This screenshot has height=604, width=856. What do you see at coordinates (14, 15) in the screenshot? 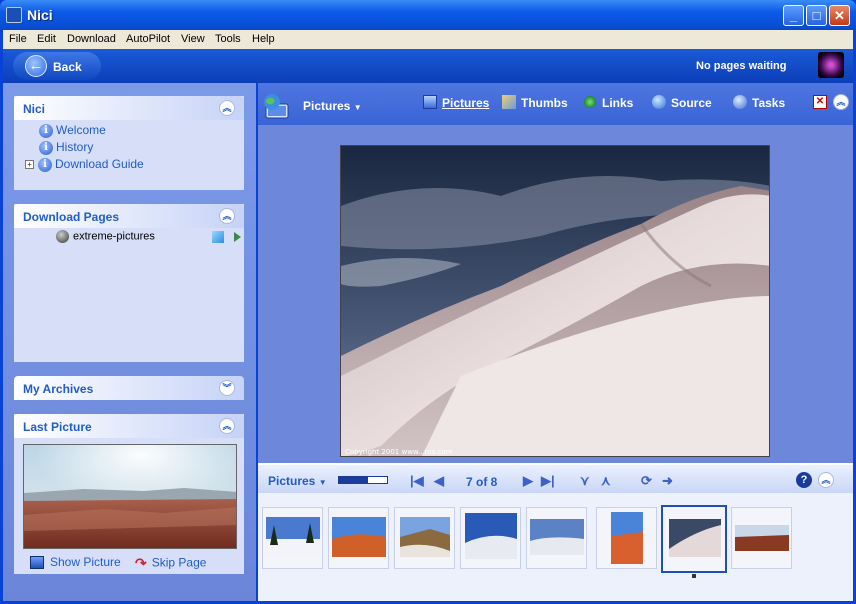
I see `app-icon` at bounding box center [14, 15].